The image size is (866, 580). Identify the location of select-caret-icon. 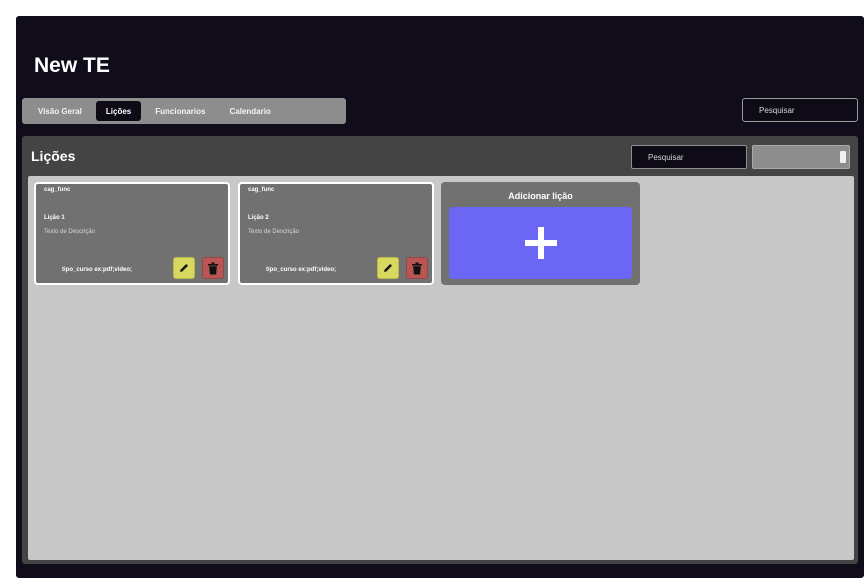
(843, 157).